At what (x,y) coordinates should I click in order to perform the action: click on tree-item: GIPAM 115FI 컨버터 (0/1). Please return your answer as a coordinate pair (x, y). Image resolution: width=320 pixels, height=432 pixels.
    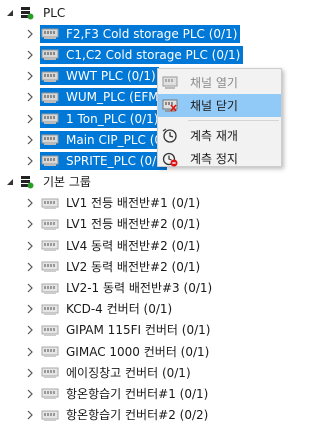
    Looking at the image, I should click on (143, 330).